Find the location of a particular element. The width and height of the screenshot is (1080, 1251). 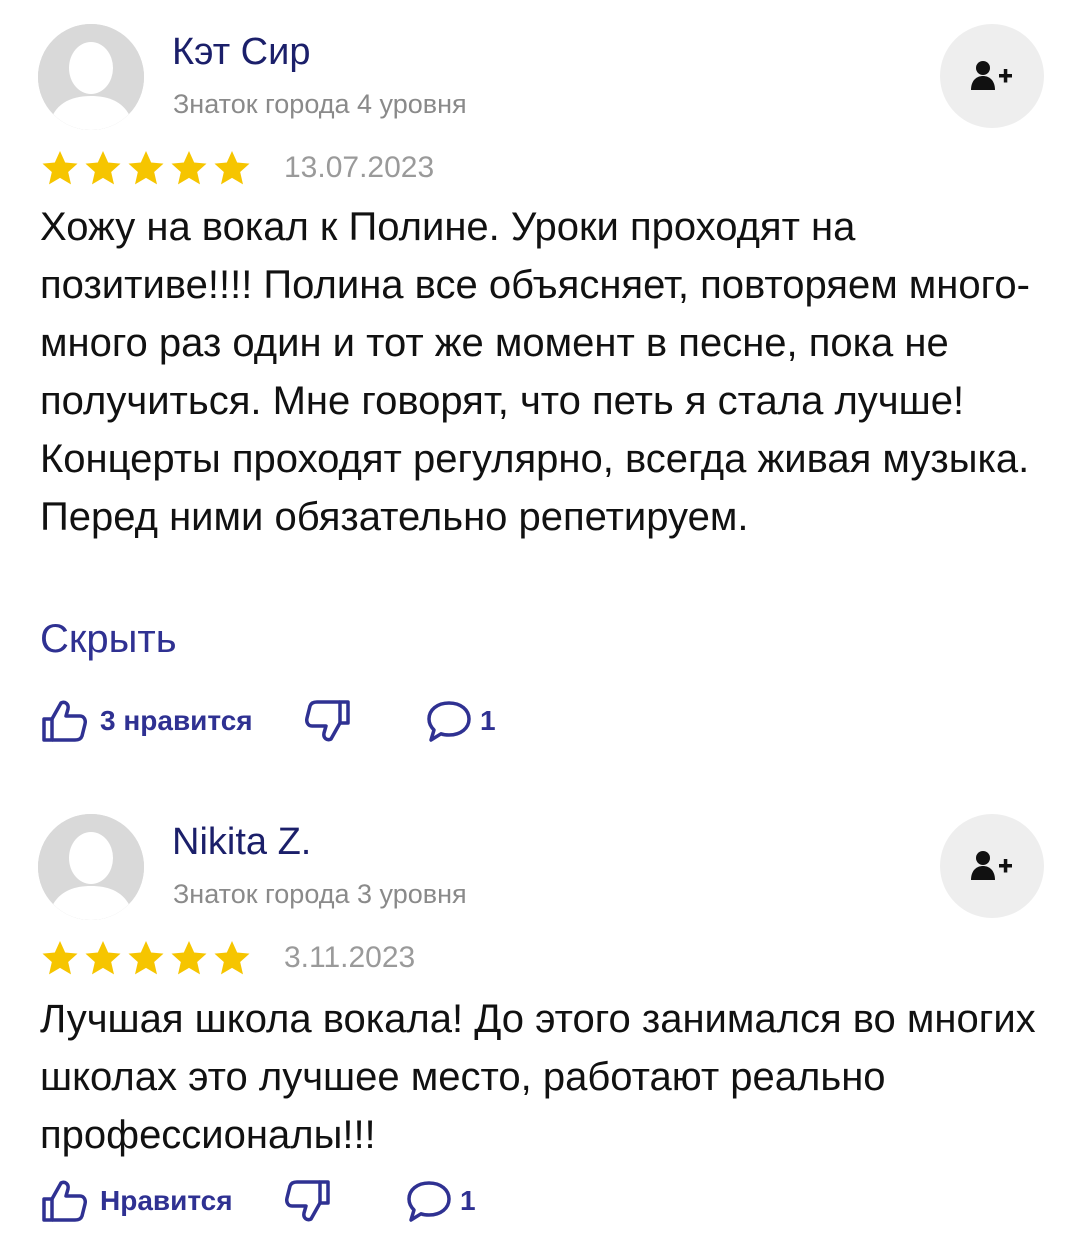

like-button: 3 нравится is located at coordinates (146, 721).